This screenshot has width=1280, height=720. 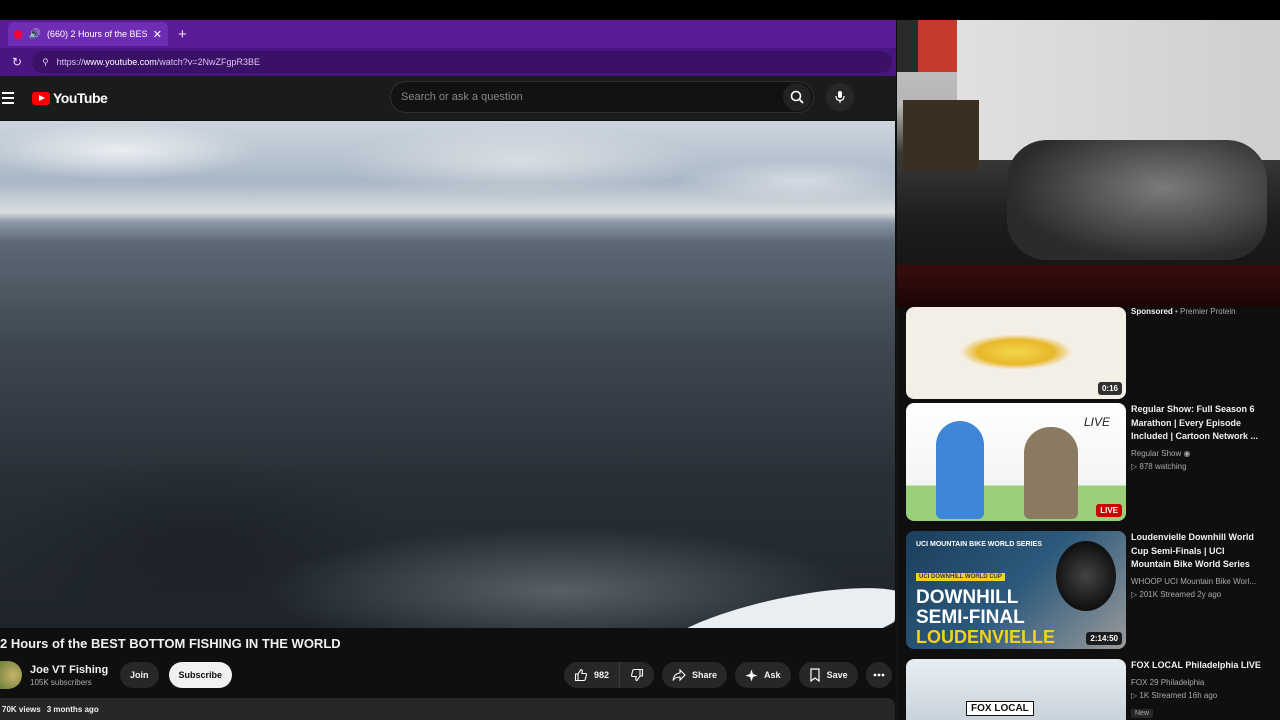 I want to click on search-input: Search or ask a question, so click(x=592, y=97).